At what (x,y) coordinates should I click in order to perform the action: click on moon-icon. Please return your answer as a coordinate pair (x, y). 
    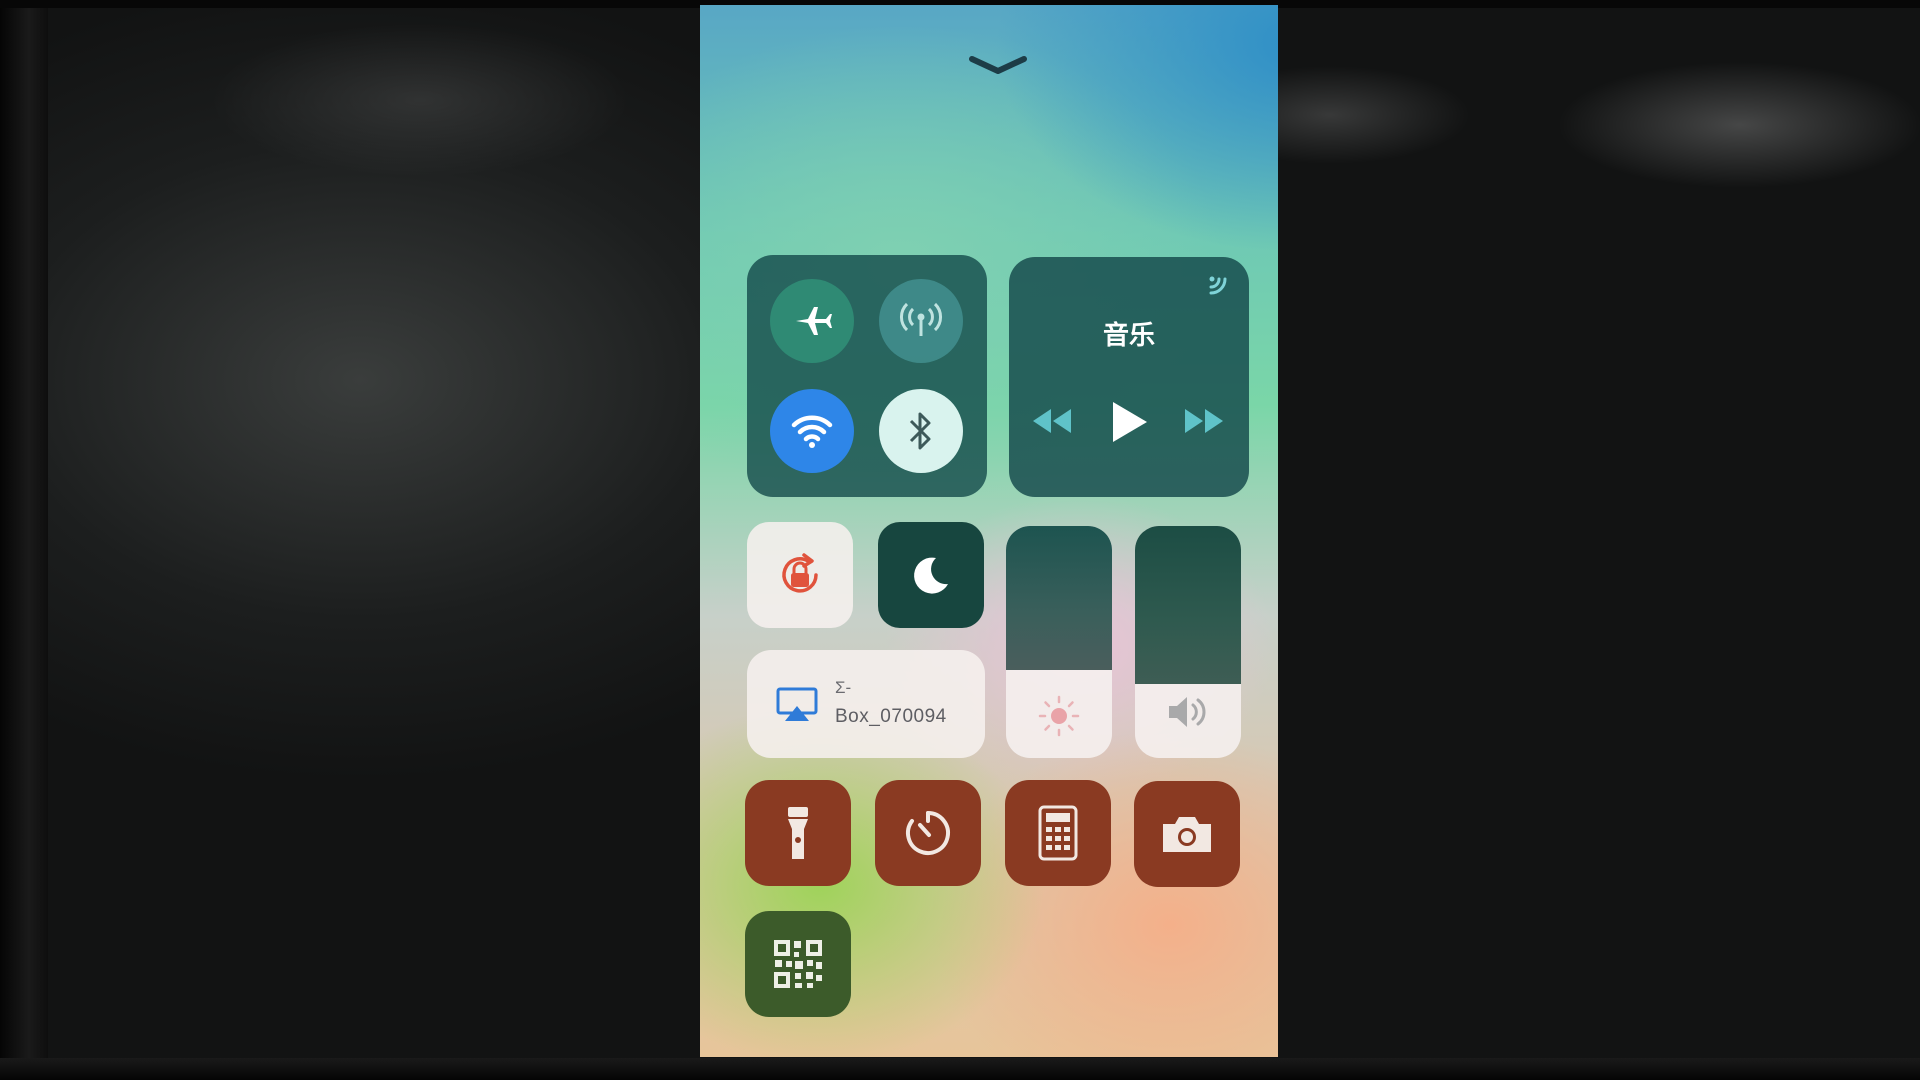
    Looking at the image, I should click on (931, 575).